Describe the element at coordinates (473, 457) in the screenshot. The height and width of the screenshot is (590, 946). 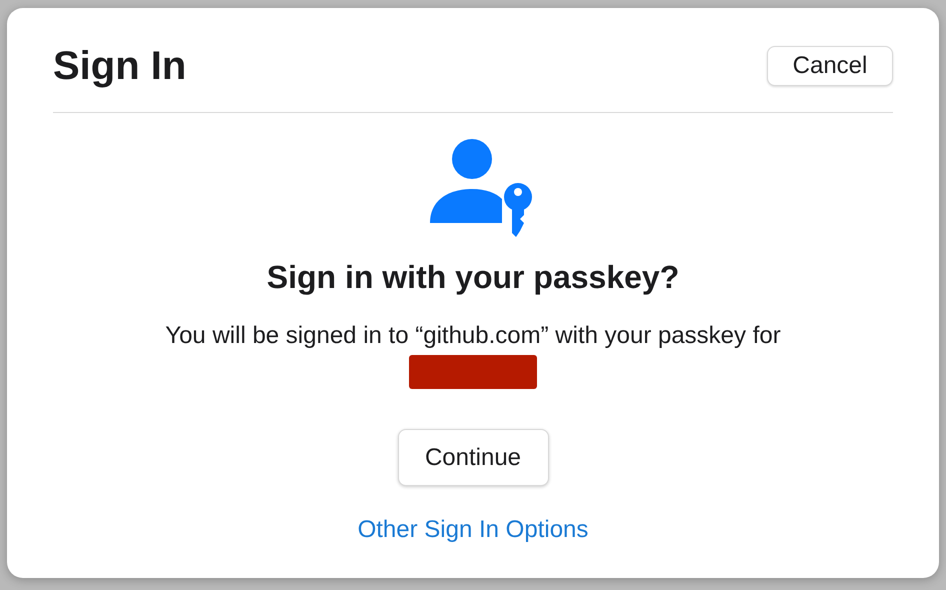
I see `continue-button: Continue` at that location.